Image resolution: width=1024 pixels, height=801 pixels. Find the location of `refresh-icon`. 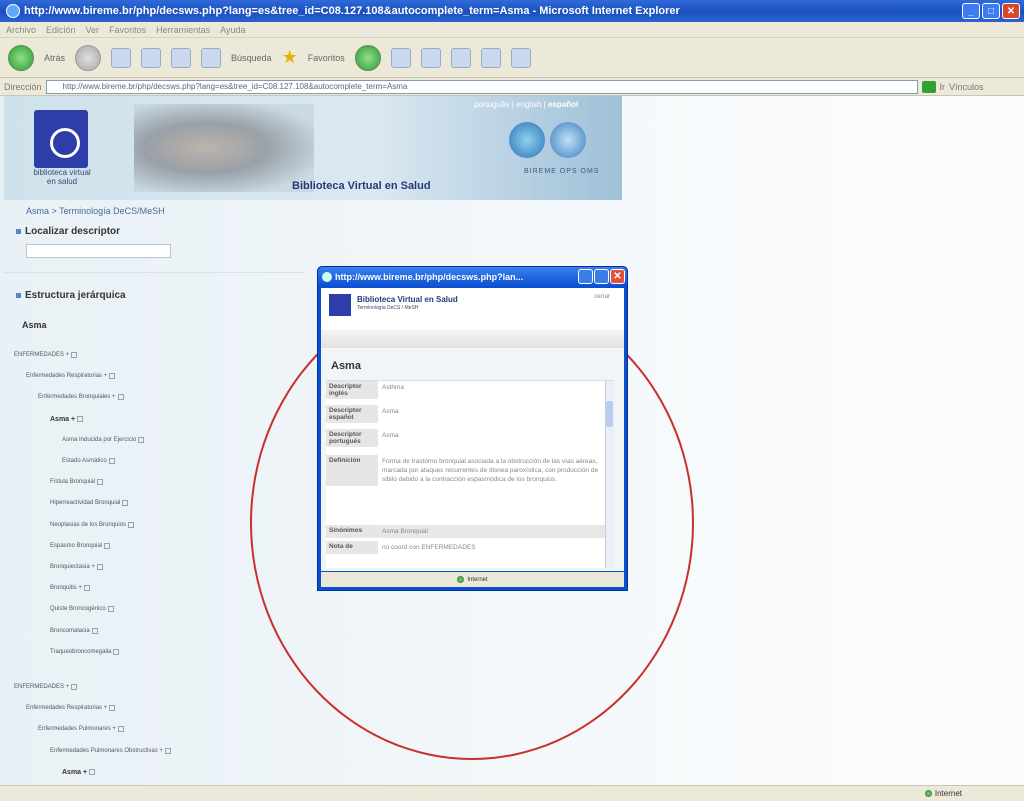

refresh-icon is located at coordinates (151, 57).